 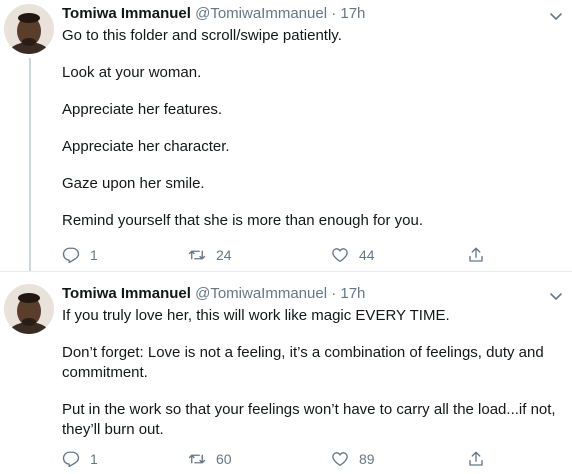 I want to click on like-count: 89, so click(x=367, y=459).